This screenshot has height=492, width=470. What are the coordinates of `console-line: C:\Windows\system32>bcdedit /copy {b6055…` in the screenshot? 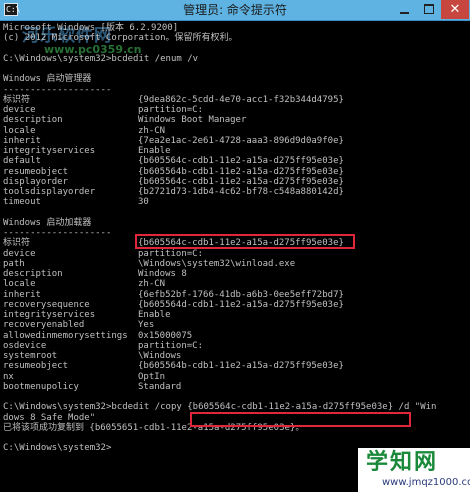 It's located at (220, 407).